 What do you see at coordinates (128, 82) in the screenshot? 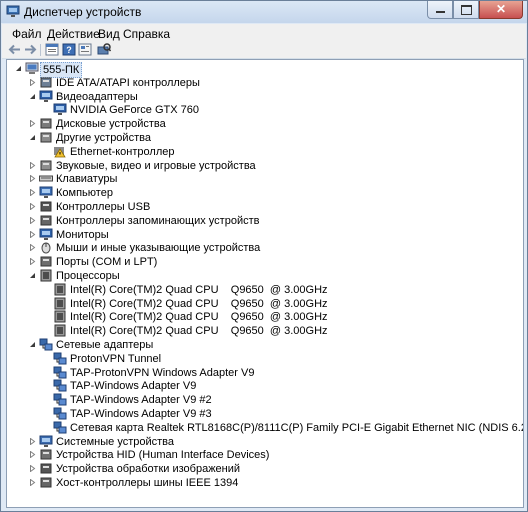
I see `tree-item-label: IDE ATA/ATAPI контроллеры` at bounding box center [128, 82].